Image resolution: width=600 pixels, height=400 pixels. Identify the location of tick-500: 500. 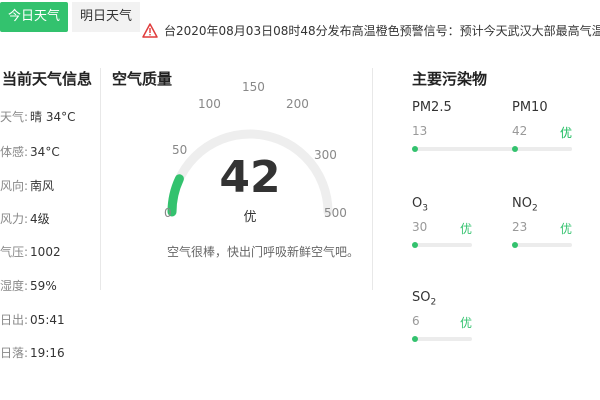
(335, 213).